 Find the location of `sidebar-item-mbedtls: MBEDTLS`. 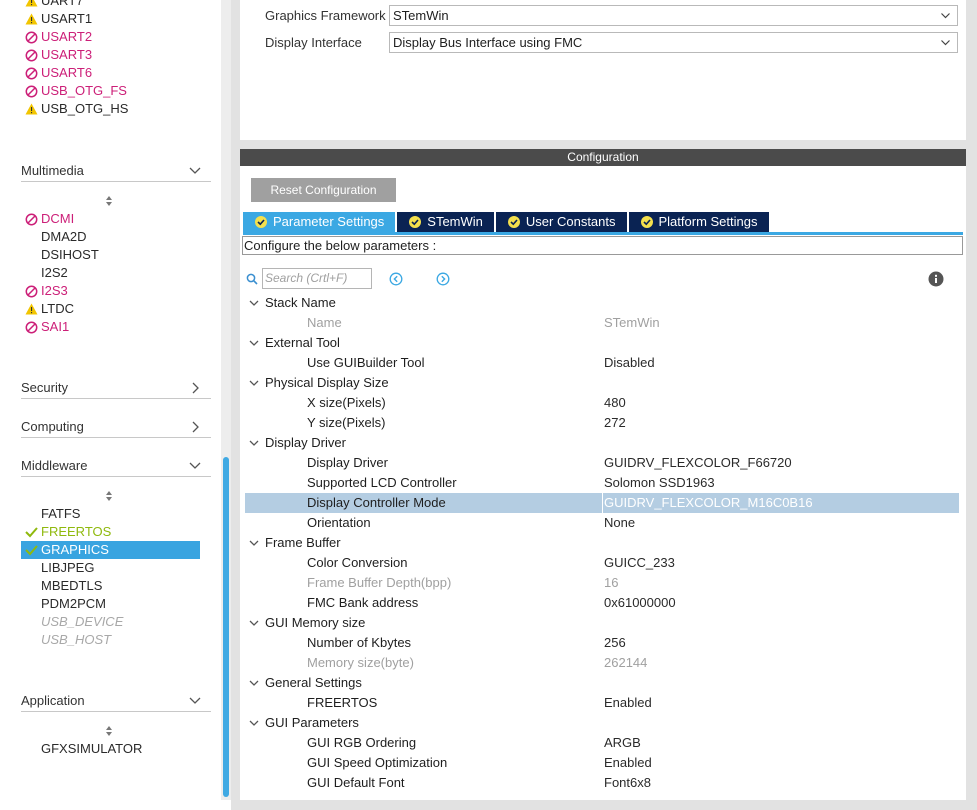

sidebar-item-mbedtls: MBEDTLS is located at coordinates (71, 586).